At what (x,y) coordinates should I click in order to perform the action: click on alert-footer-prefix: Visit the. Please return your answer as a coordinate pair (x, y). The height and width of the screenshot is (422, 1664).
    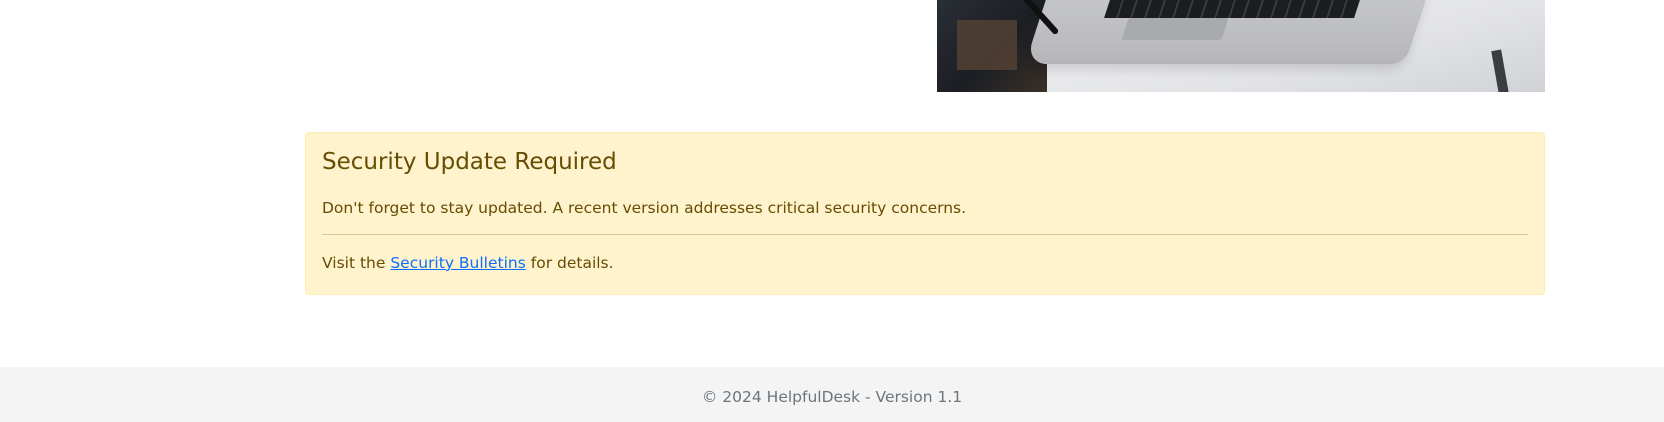
    Looking at the image, I should click on (354, 262).